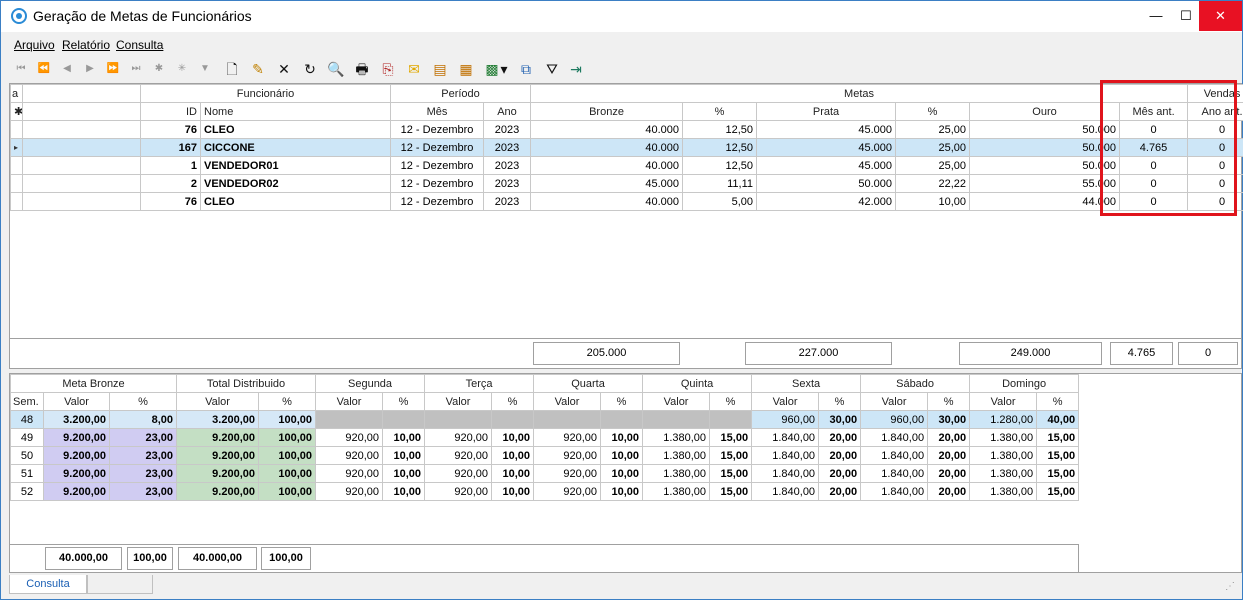 Image resolution: width=1243 pixels, height=600 pixels. What do you see at coordinates (76, 419) in the screenshot?
I see `week-cell: 3.200,00` at bounding box center [76, 419].